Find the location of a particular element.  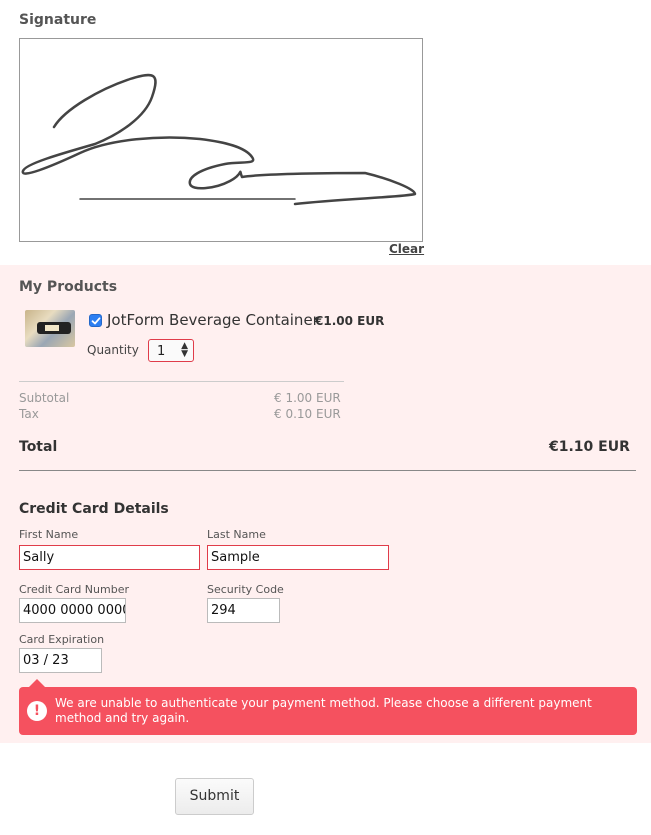

credit-card-title: Credit Card Details is located at coordinates (94, 509).